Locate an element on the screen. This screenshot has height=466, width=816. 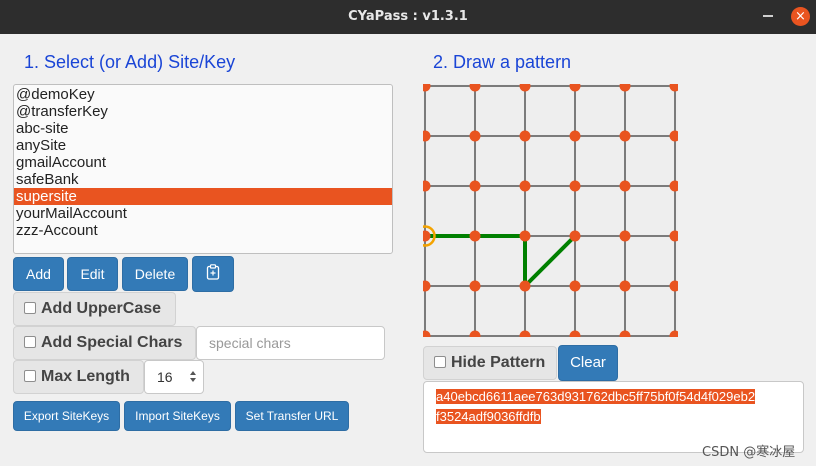
site-list-item: anySite is located at coordinates (203, 145).